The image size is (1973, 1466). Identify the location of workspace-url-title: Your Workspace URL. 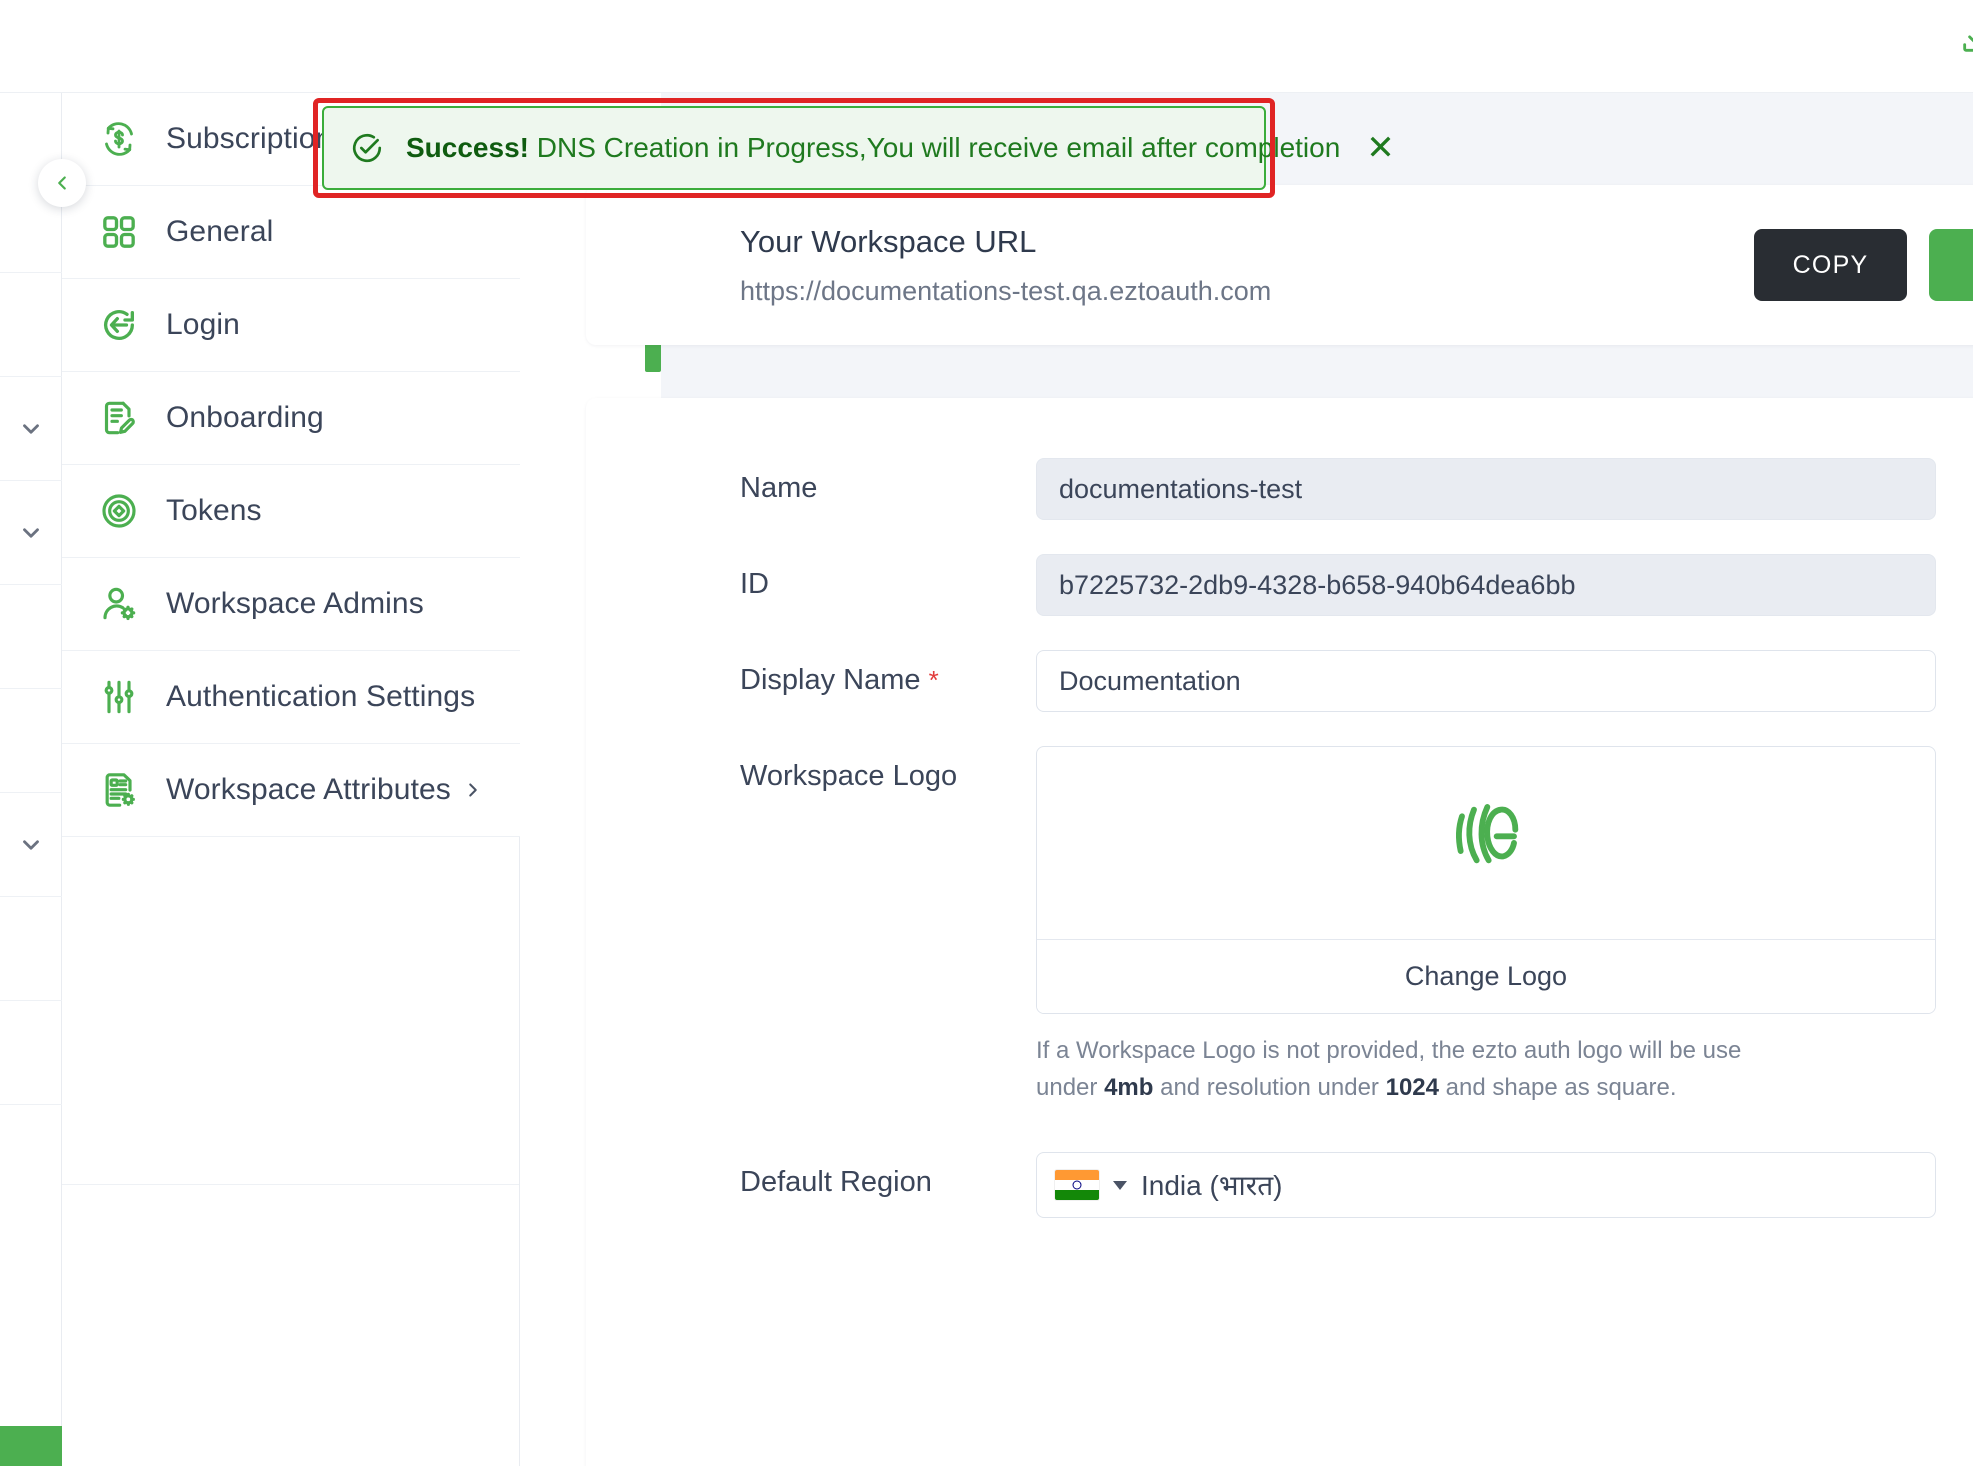
(888, 241).